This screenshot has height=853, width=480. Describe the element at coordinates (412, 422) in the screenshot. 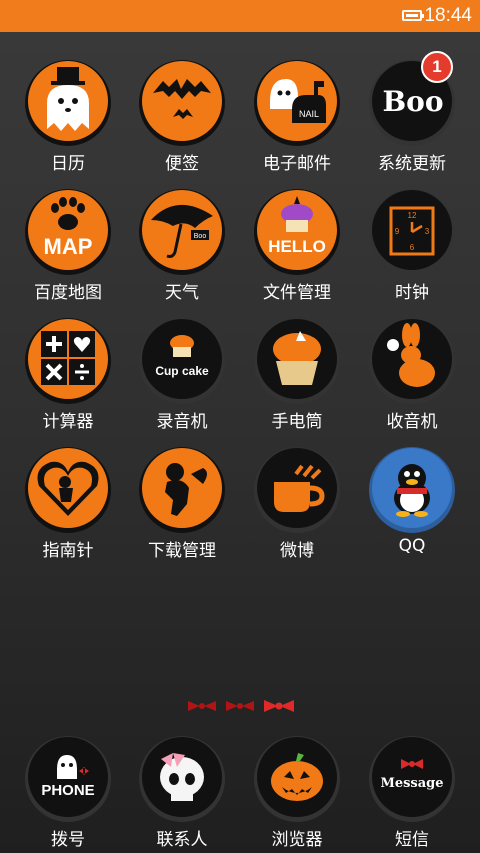

I see `app-label: 收音机` at that location.